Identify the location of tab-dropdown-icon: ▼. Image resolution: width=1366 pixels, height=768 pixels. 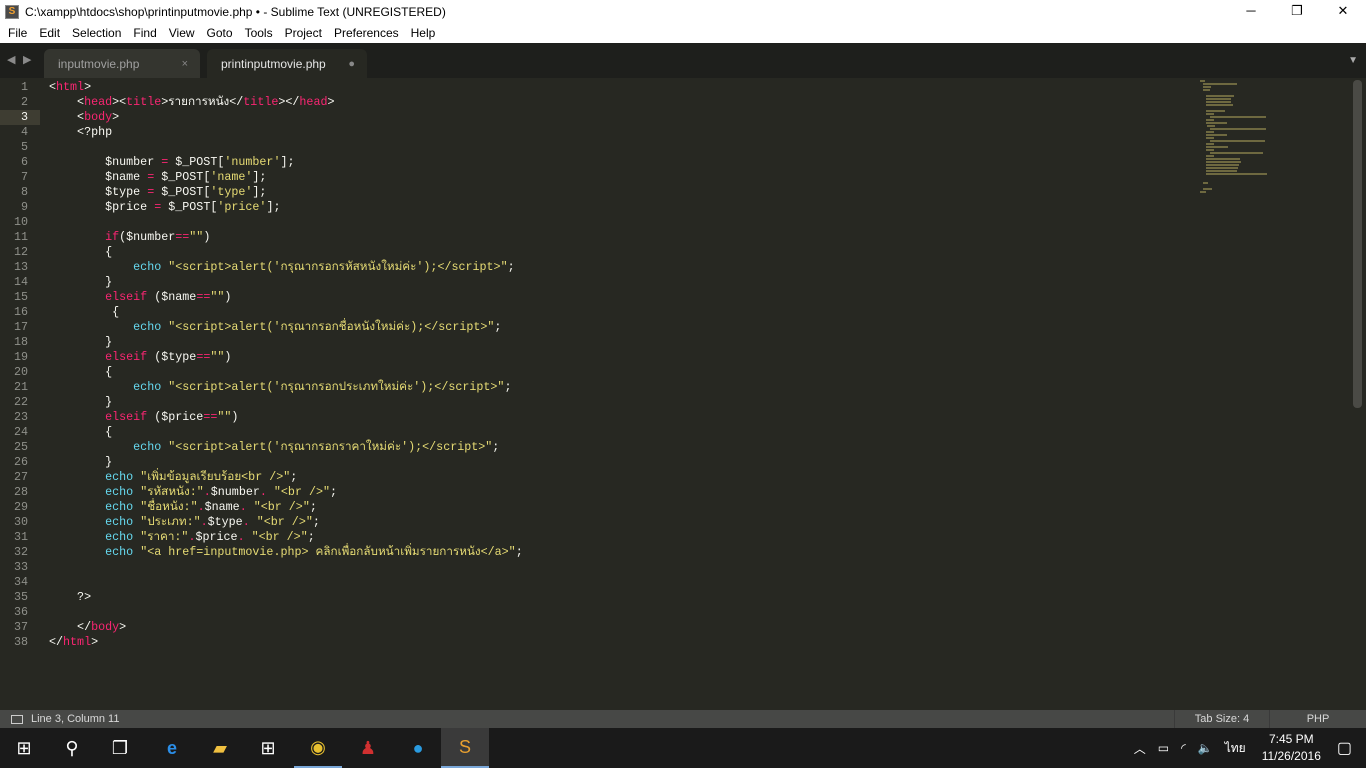
(1353, 60).